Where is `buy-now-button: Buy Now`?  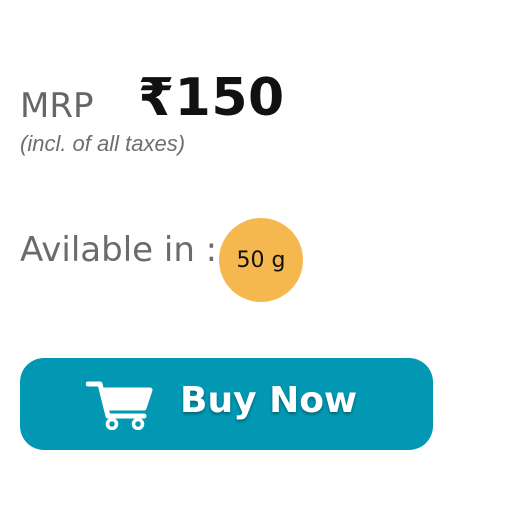 buy-now-button: Buy Now is located at coordinates (226, 404).